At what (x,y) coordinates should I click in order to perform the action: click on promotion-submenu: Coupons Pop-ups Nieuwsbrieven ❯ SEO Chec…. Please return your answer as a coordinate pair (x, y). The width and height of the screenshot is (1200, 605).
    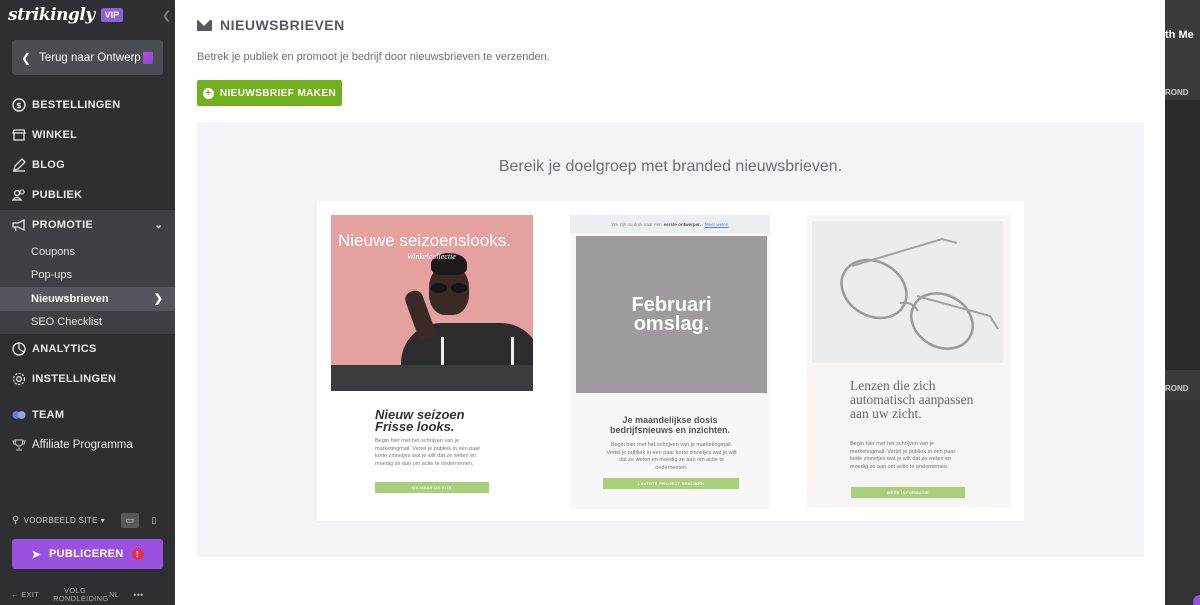
    Looking at the image, I should click on (87, 287).